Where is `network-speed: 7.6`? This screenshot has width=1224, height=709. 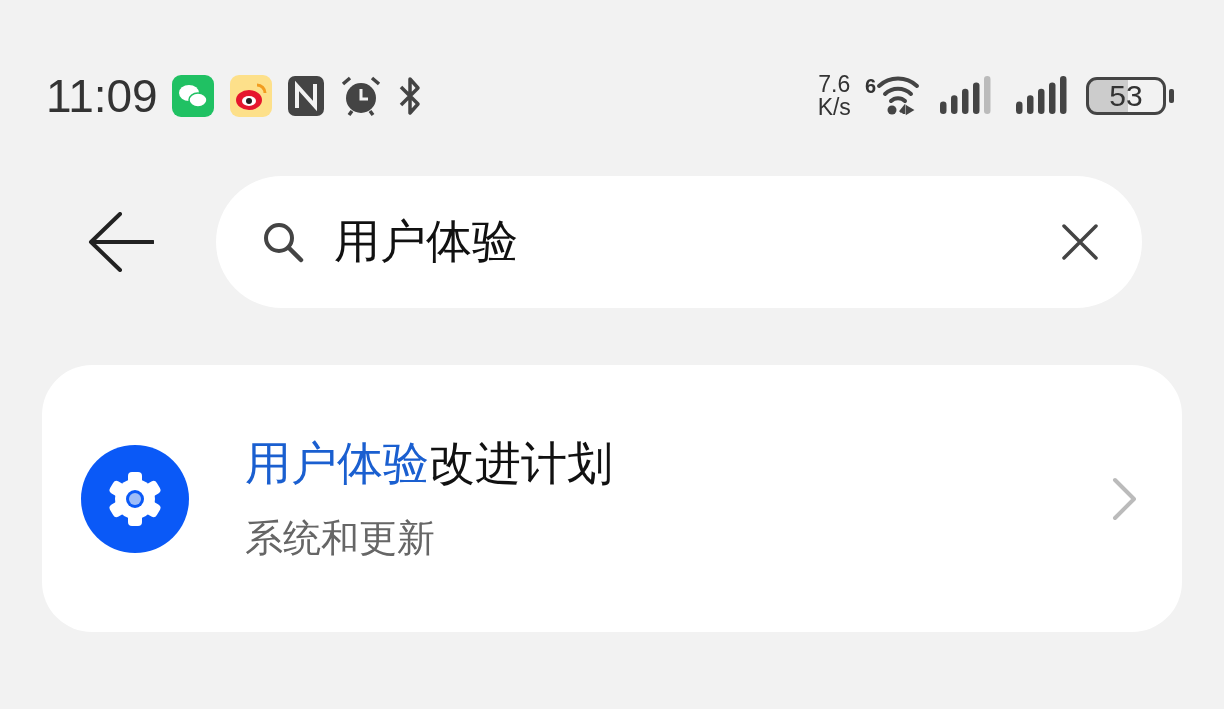
network-speed: 7.6 is located at coordinates (834, 84).